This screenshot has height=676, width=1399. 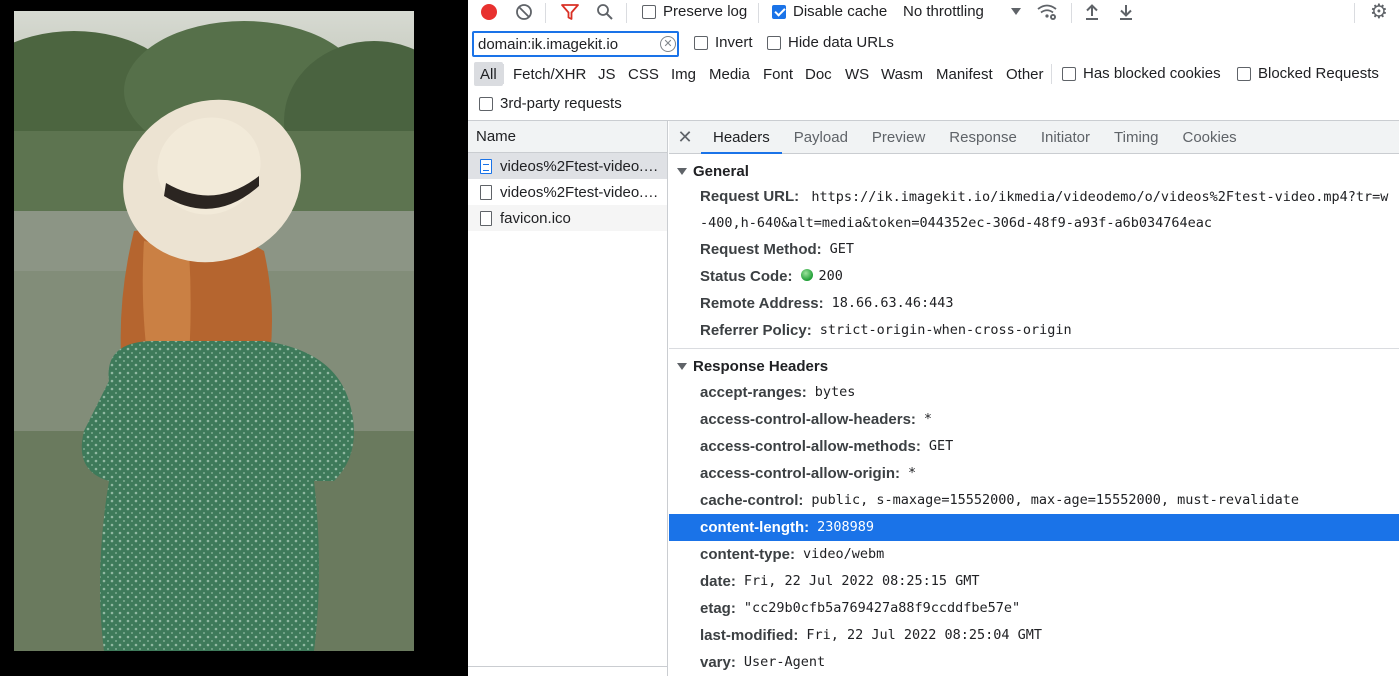 I want to click on header-key: access-control-allow-headers:, so click(x=808, y=419).